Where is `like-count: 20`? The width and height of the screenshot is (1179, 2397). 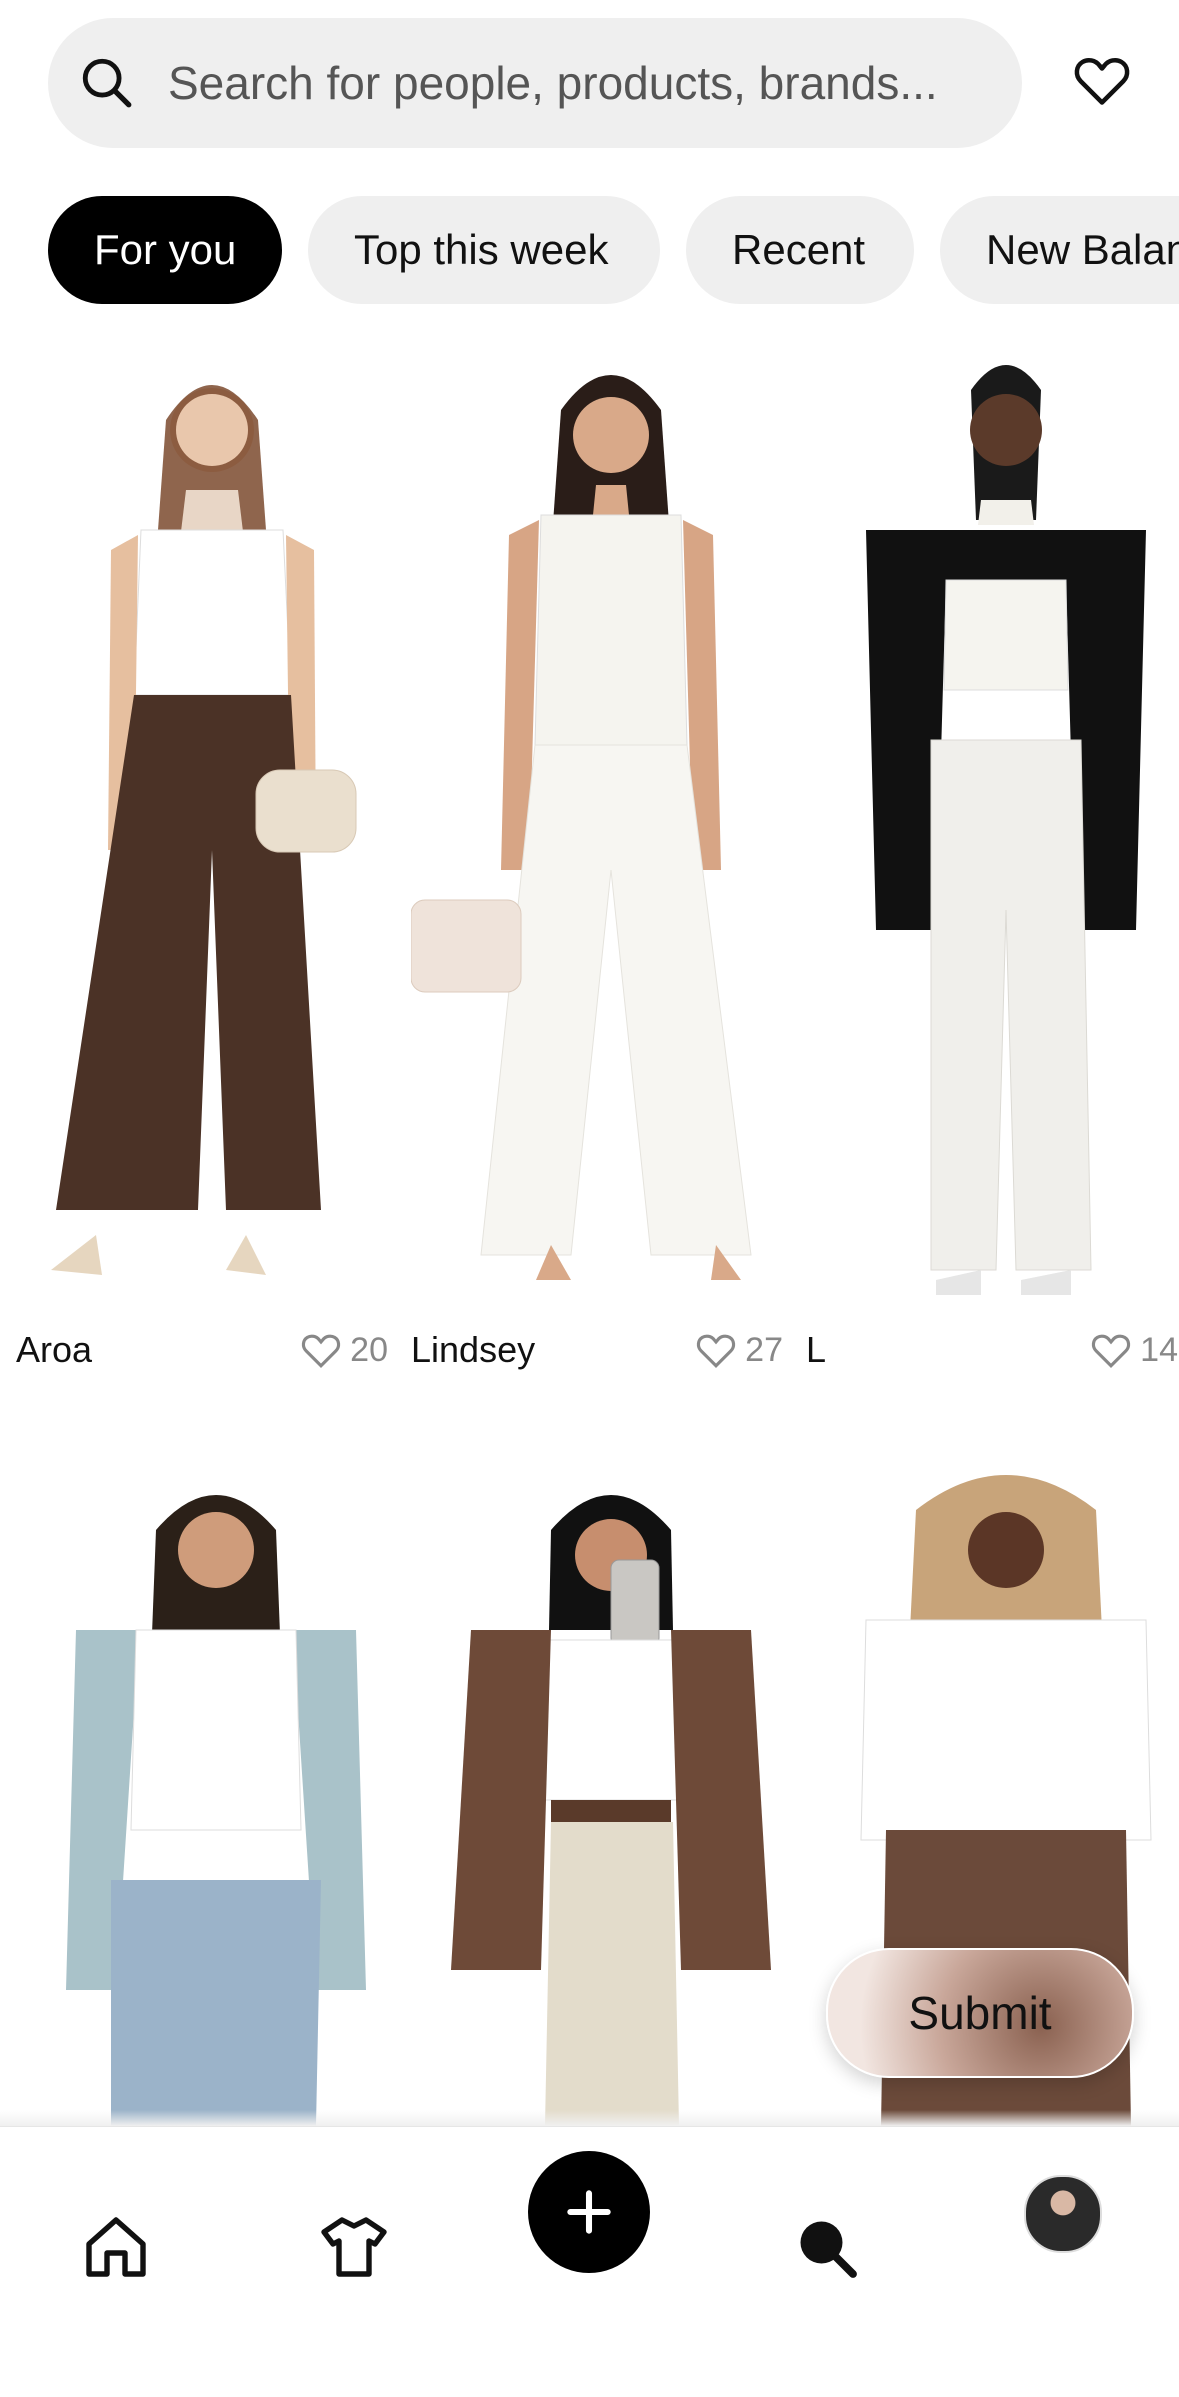
like-count: 20 is located at coordinates (369, 1349).